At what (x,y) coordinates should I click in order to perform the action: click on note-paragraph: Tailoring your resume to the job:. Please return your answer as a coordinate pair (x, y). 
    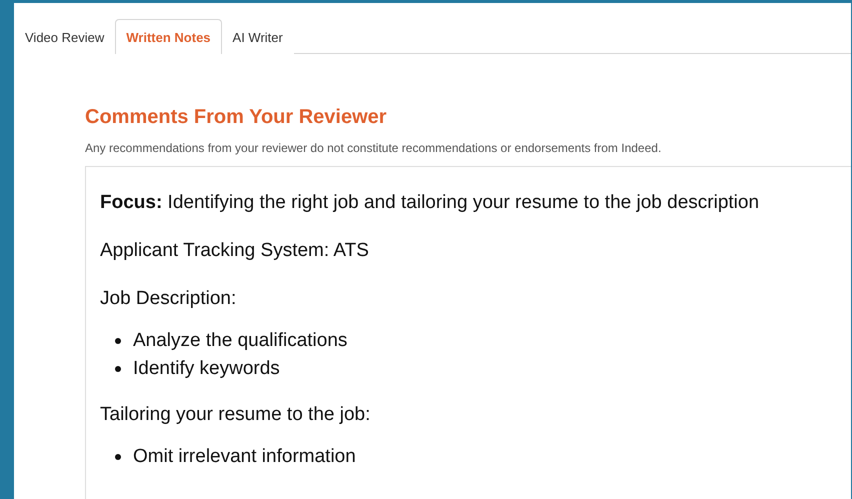
    Looking at the image, I should click on (236, 415).